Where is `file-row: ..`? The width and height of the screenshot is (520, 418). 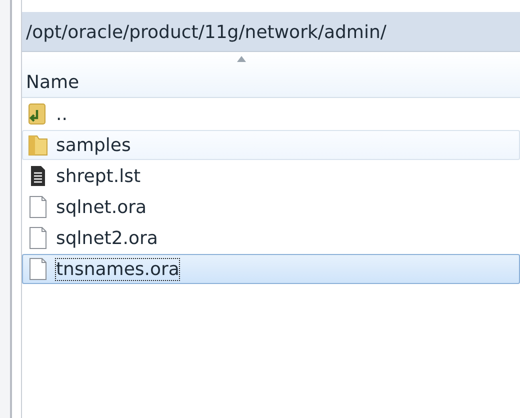
file-row: .. is located at coordinates (271, 114).